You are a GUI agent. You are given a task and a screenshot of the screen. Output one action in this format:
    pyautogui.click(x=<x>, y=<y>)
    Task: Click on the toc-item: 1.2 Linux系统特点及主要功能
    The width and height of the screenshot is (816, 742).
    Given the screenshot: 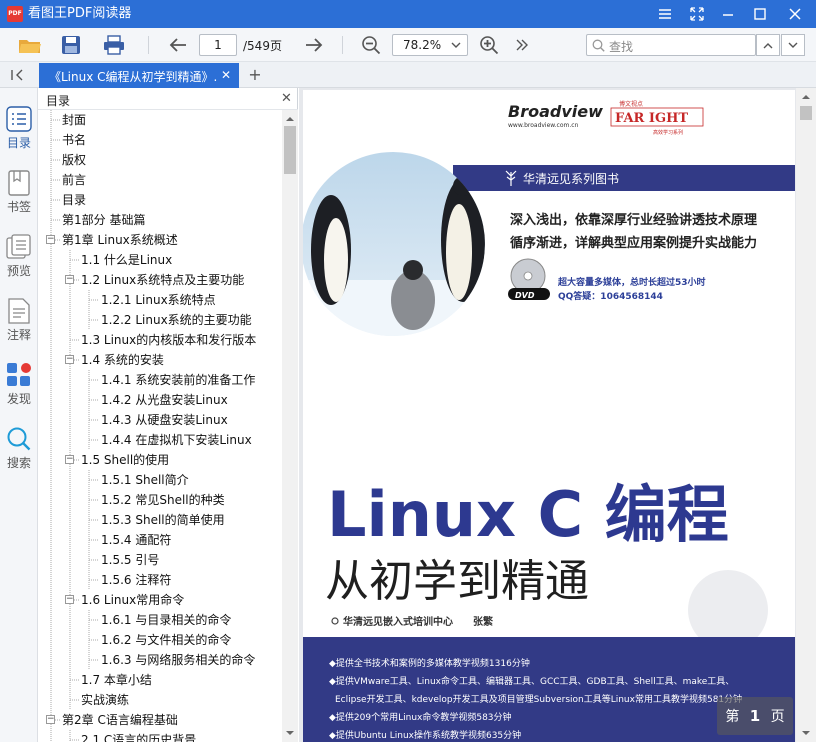 What is the action you would take?
    pyautogui.click(x=162, y=280)
    